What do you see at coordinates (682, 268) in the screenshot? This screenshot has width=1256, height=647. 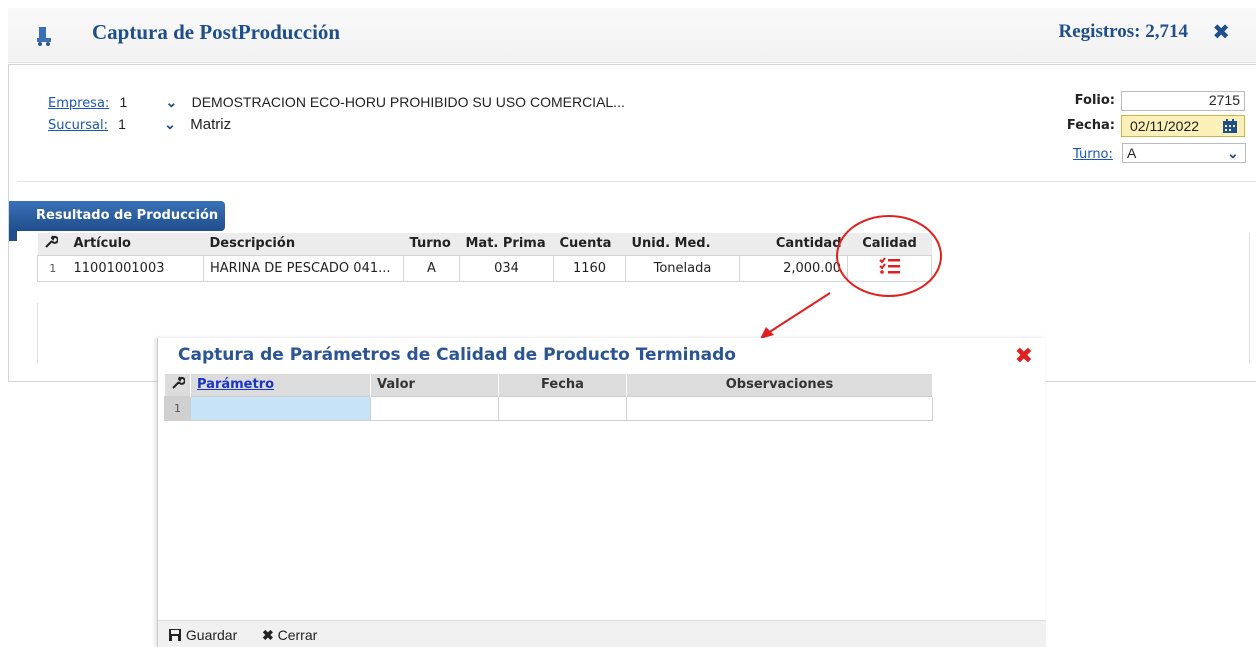 I see `cell-unid-med: Tonelada` at bounding box center [682, 268].